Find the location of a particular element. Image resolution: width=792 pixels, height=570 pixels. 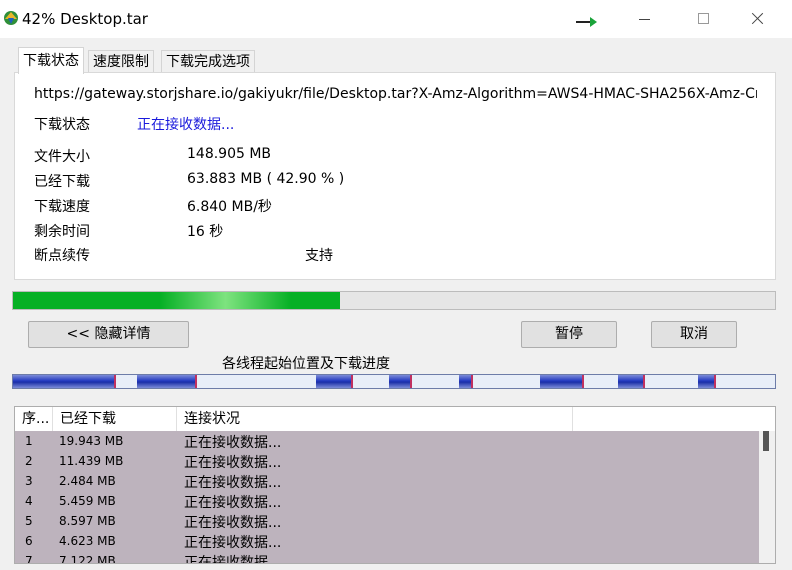

remaining-time-label: 剩余时间 is located at coordinates (62, 232).